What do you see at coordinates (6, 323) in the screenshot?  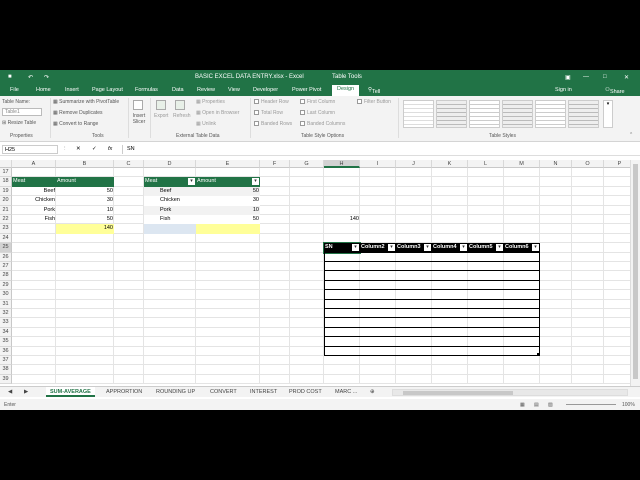 I see `row-header: 33` at bounding box center [6, 323].